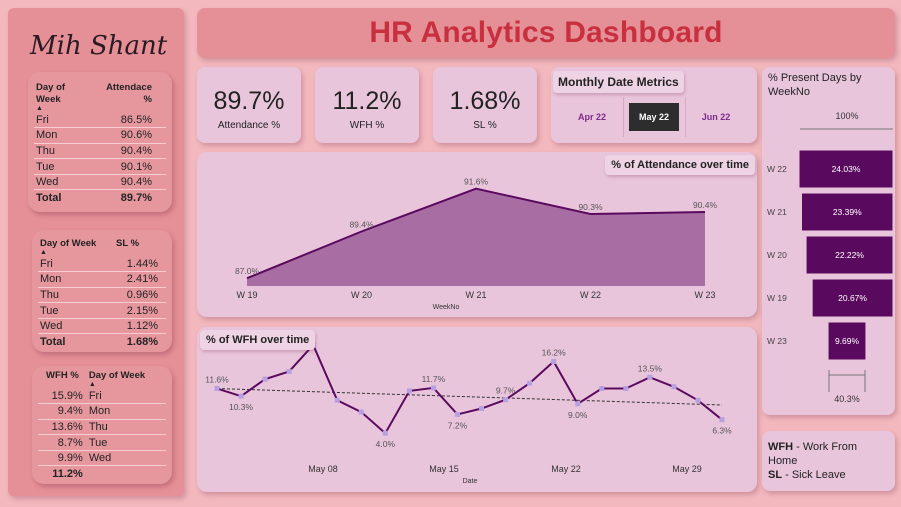 Image resolution: width=901 pixels, height=507 pixels. I want to click on kpi-attendance-value: 89.7%, so click(249, 101).